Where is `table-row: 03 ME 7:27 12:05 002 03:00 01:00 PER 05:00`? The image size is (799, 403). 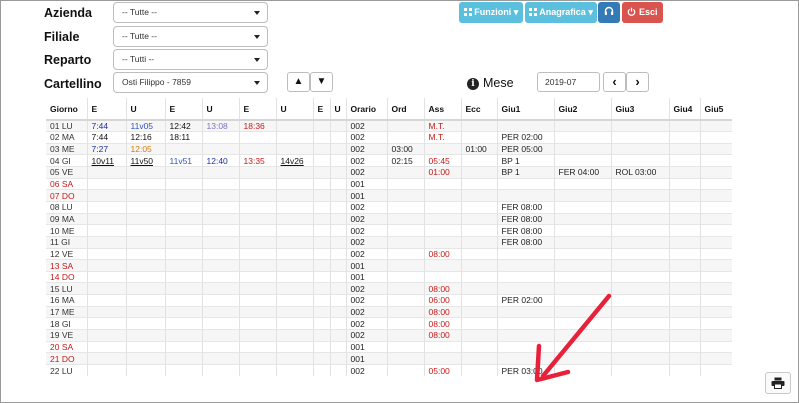
table-row: 03 ME 7:27 12:05 002 03:00 01:00 PER 05:00 is located at coordinates (389, 148).